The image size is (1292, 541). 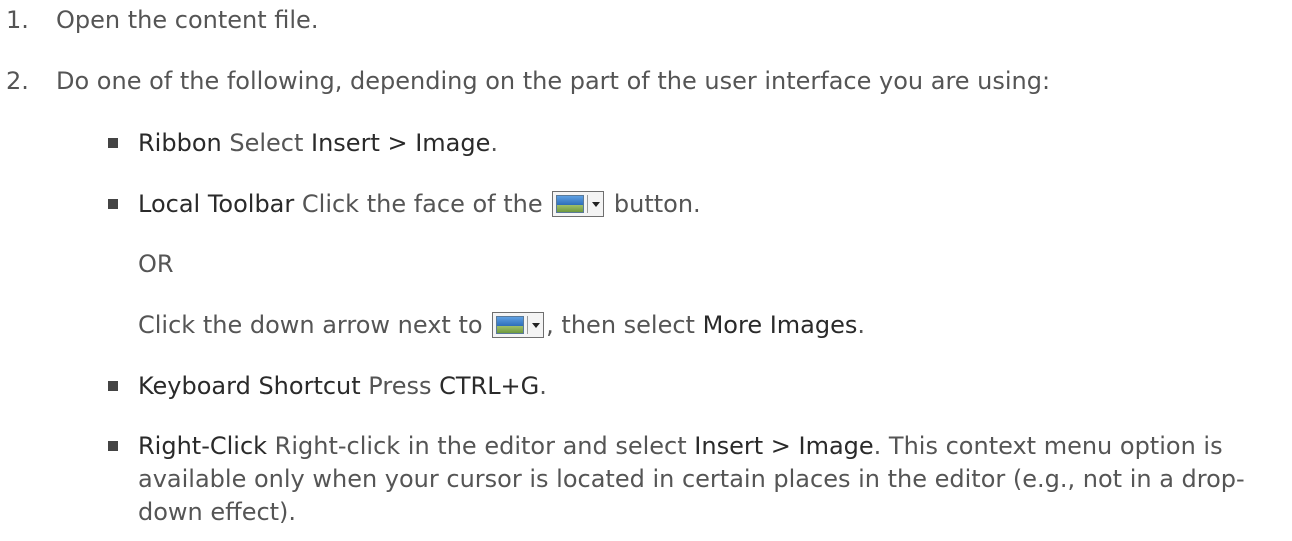 What do you see at coordinates (17, 20) in the screenshot?
I see `step-number: 1.` at bounding box center [17, 20].